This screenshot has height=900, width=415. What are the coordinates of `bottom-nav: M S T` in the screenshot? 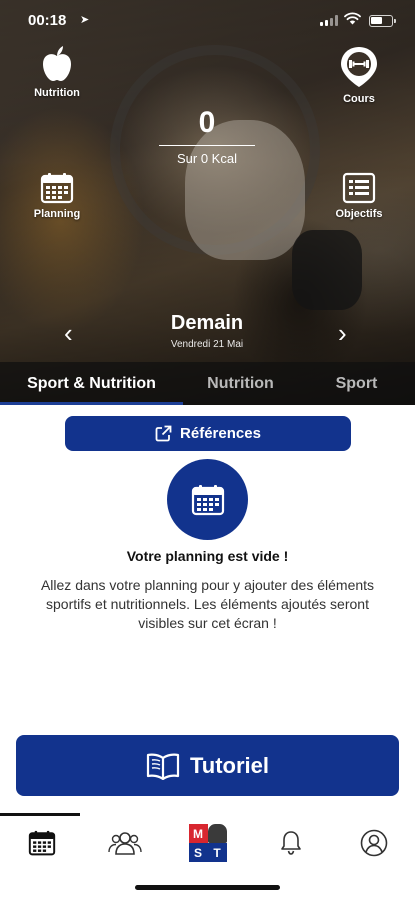 It's located at (207, 843).